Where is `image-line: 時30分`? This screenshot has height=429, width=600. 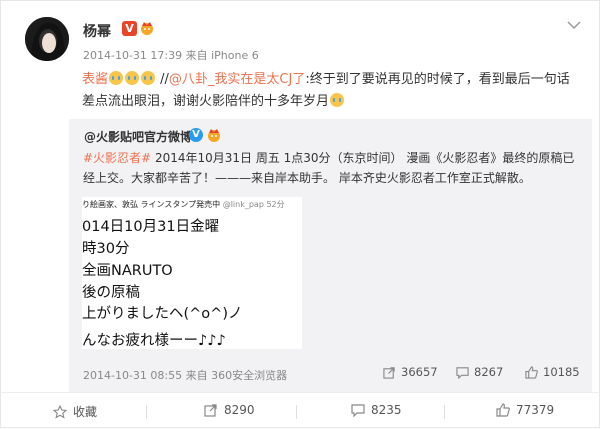
image-line: 時30分 is located at coordinates (106, 249).